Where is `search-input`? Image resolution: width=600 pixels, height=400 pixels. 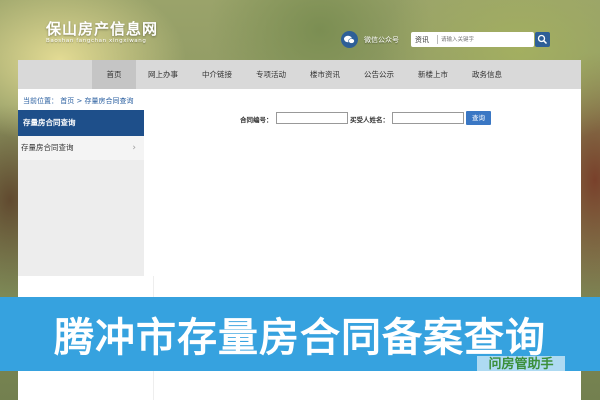
search-input is located at coordinates (486, 39).